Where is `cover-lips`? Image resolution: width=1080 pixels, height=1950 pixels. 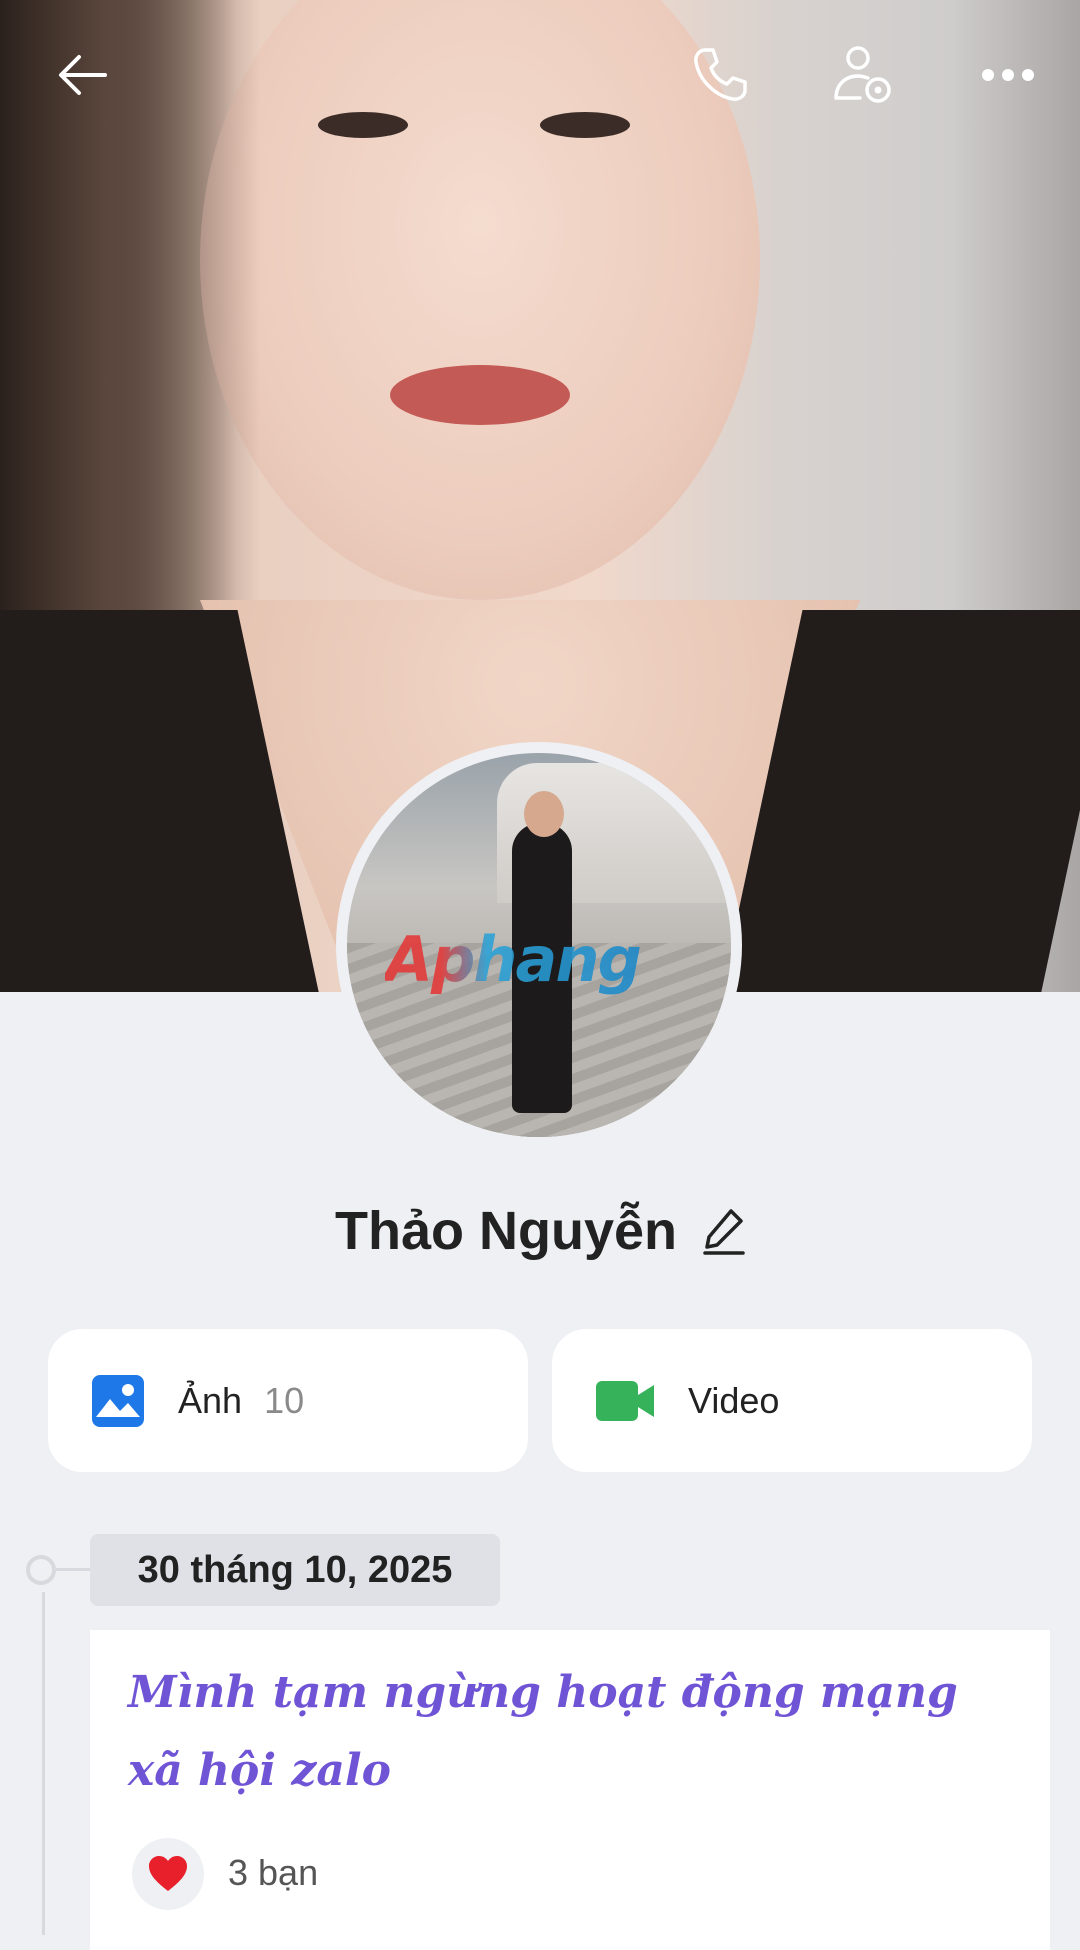
cover-lips is located at coordinates (480, 395).